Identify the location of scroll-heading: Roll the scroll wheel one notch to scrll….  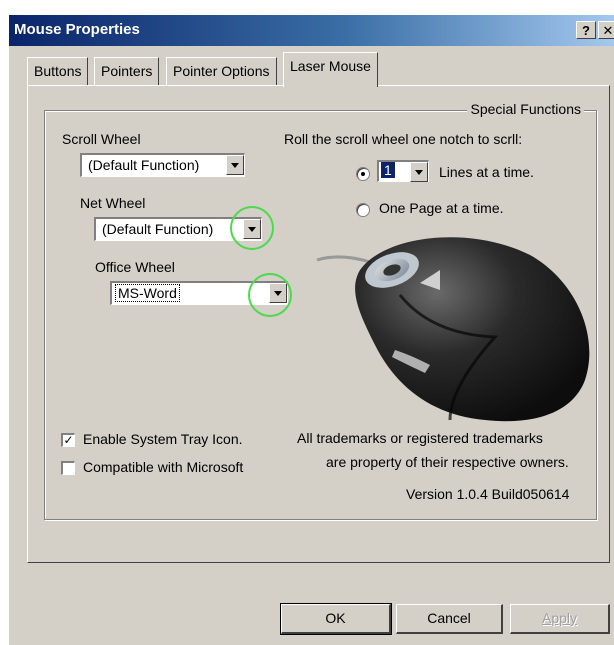
(403, 139).